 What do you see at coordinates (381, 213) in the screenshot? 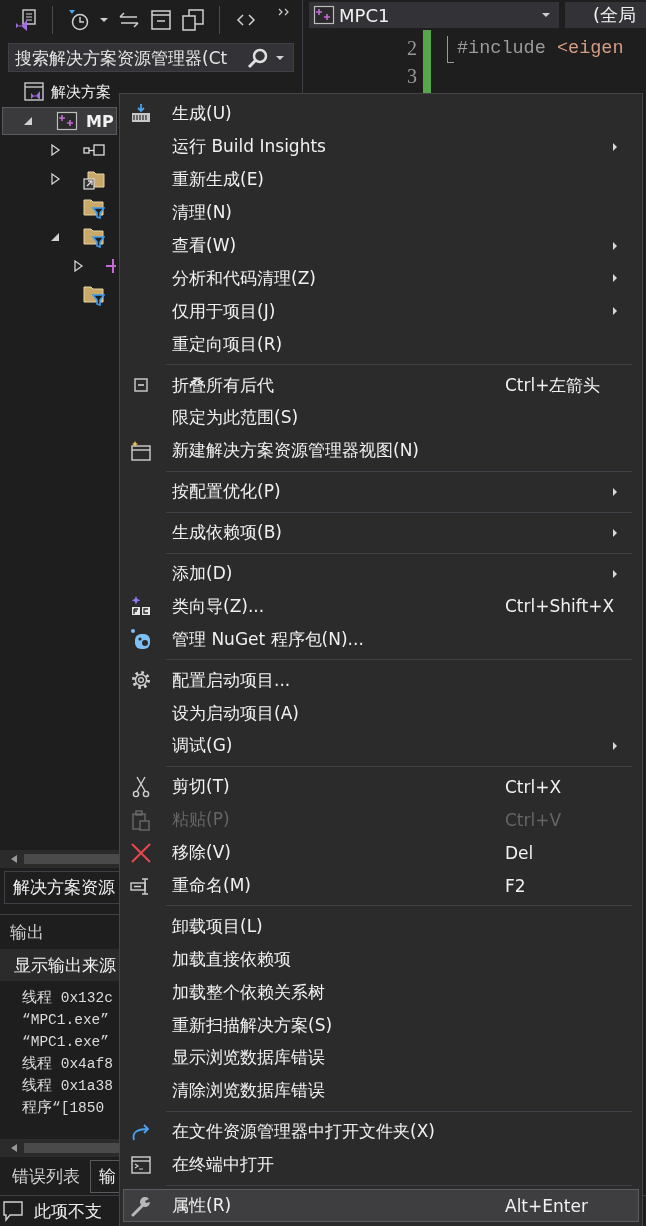
I see `menu-item: 清理(N)` at bounding box center [381, 213].